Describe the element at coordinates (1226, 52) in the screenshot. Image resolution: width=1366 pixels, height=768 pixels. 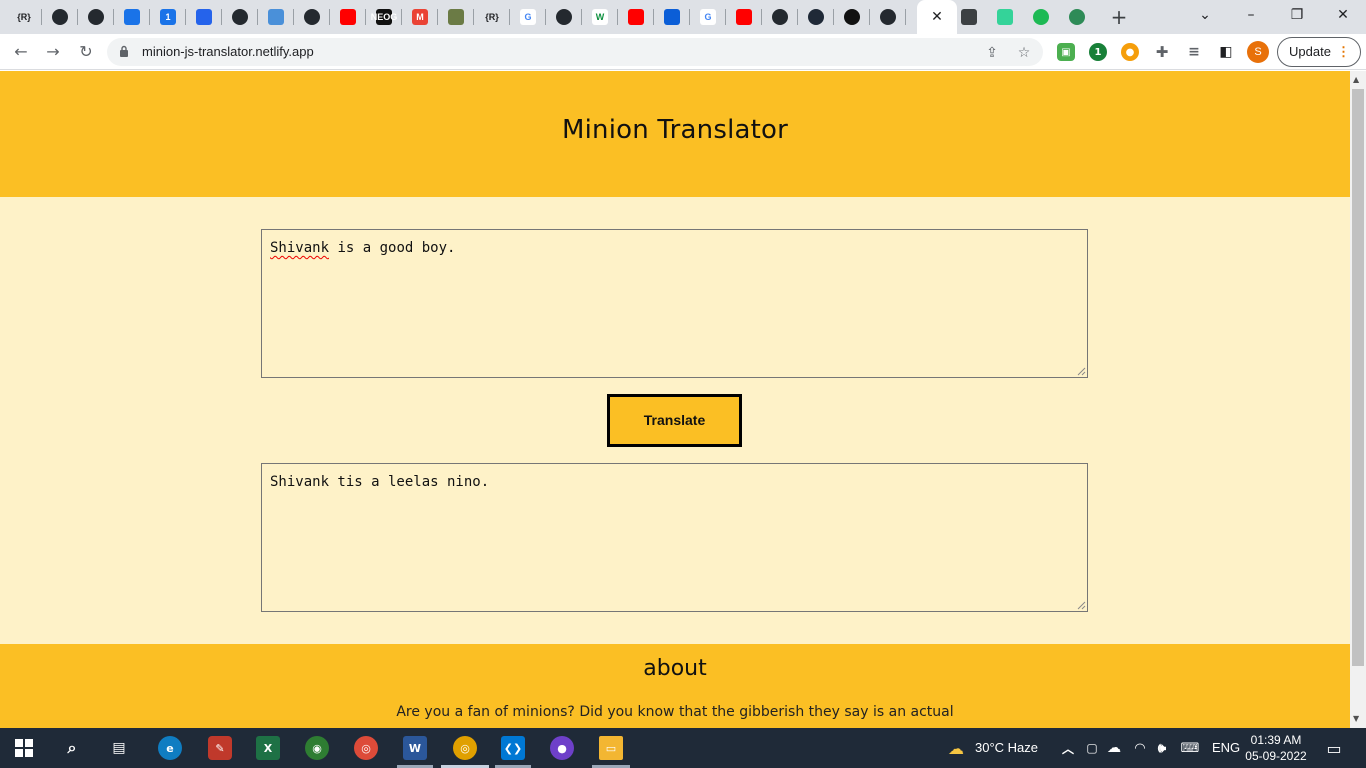
I see `side-panel-icon: ◧` at that location.